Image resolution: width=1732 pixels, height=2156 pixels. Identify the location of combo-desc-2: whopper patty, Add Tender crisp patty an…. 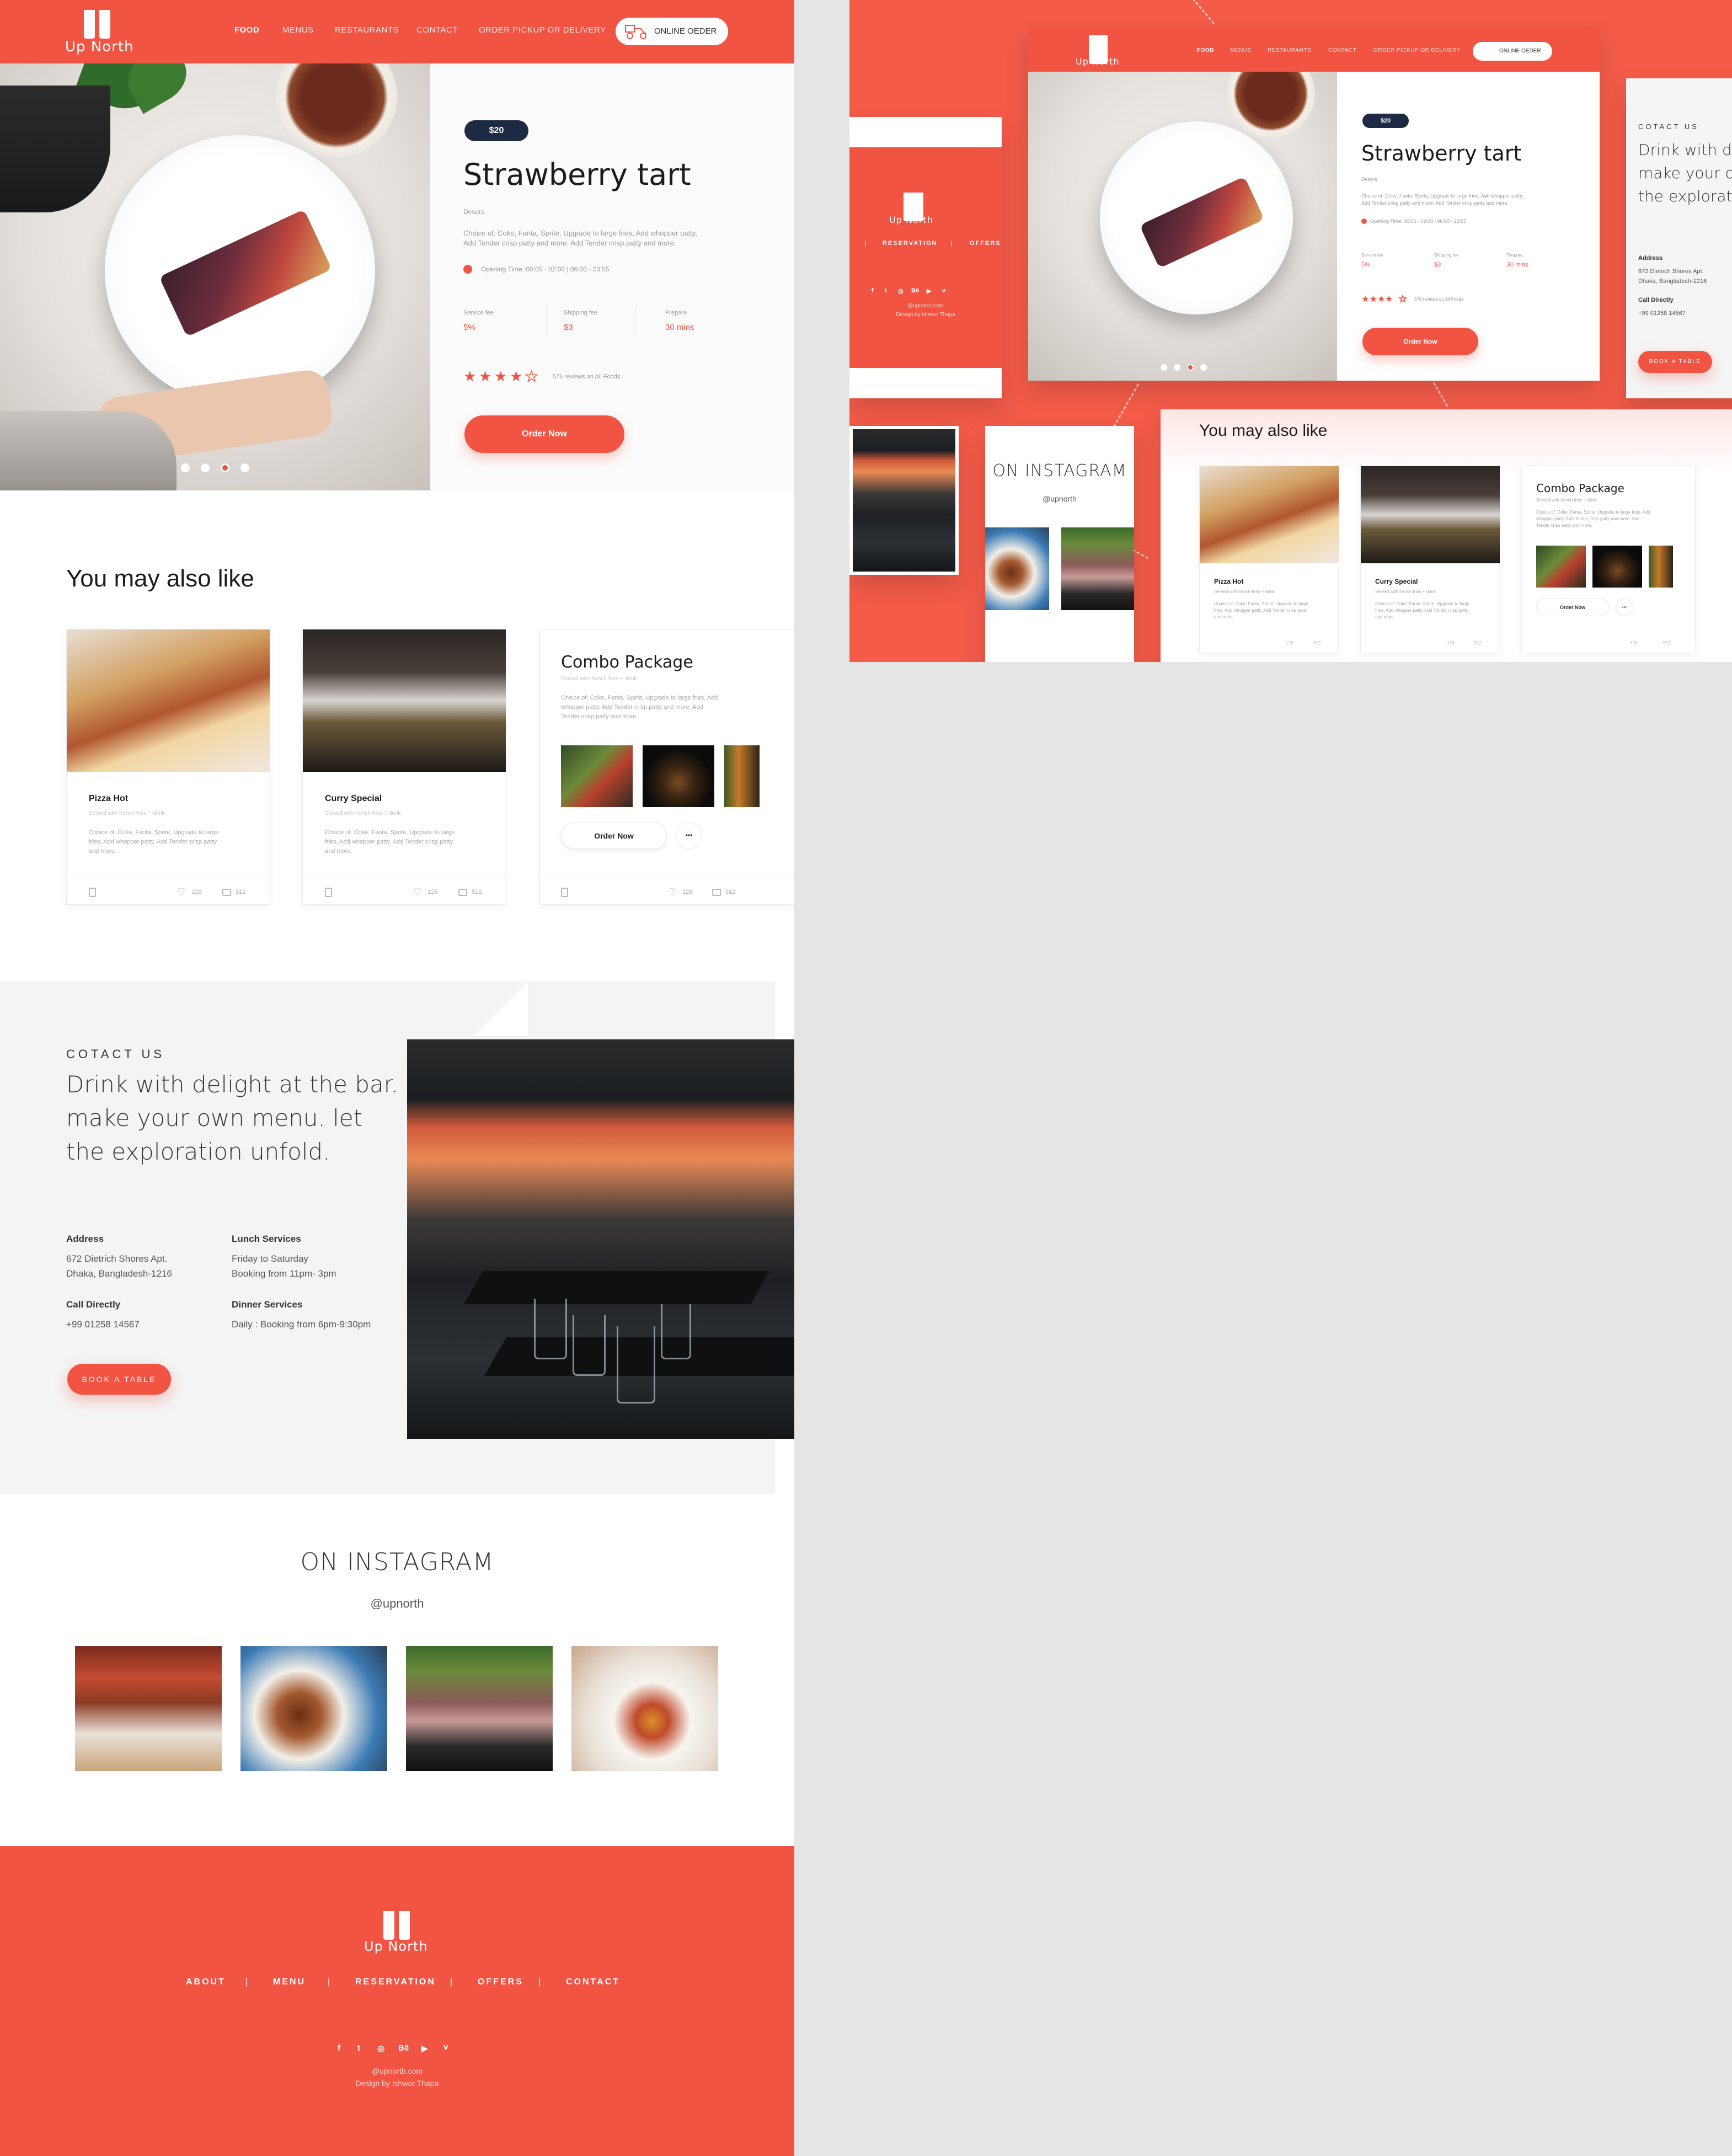
(632, 707).